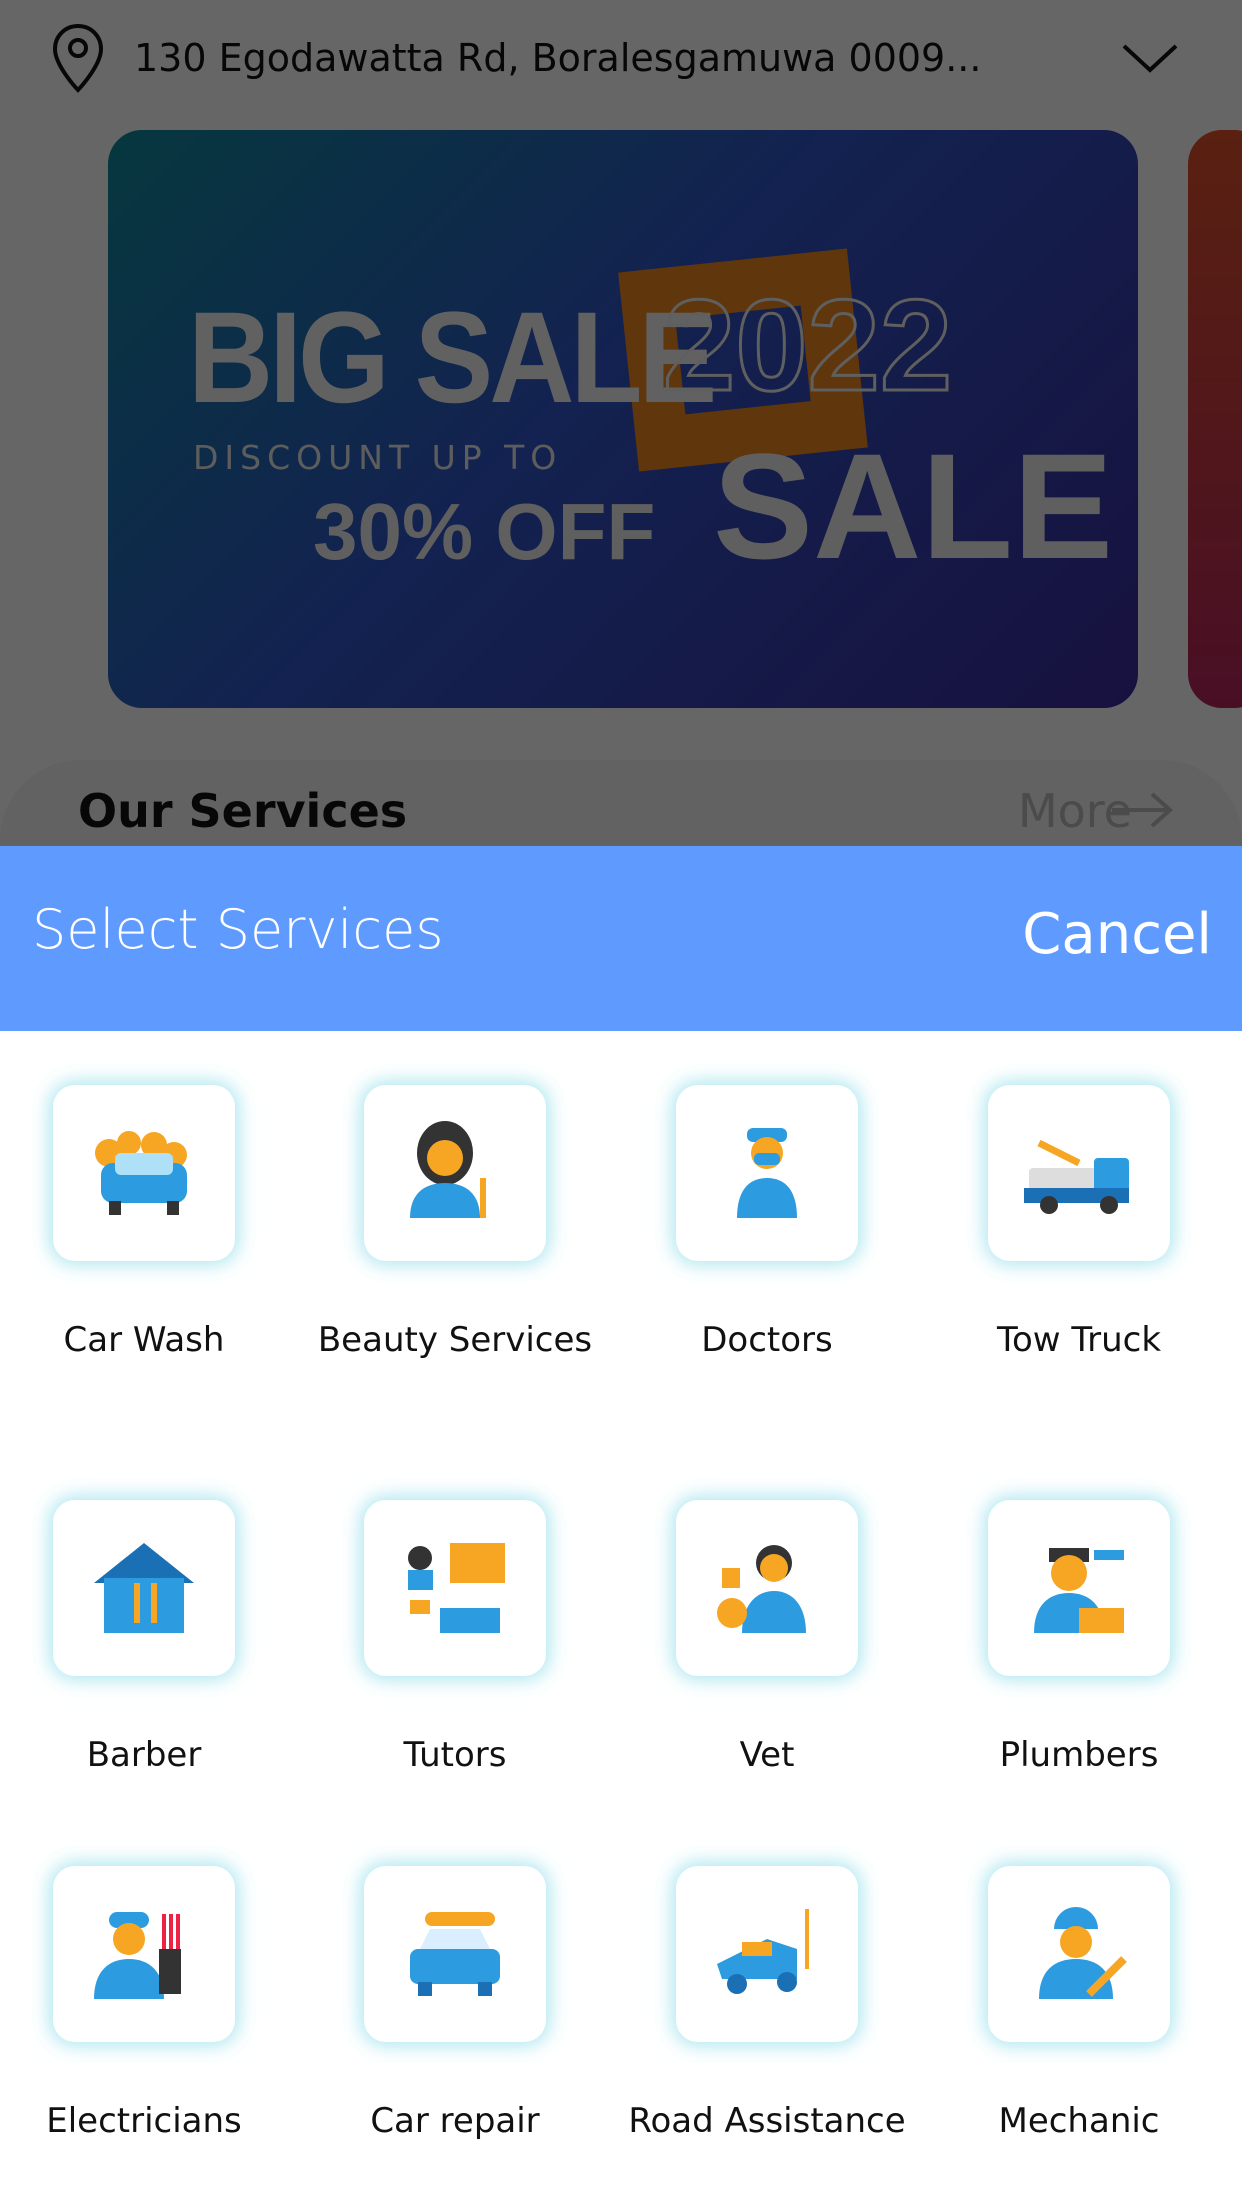  I want to click on beauty-icon, so click(448, 1169).